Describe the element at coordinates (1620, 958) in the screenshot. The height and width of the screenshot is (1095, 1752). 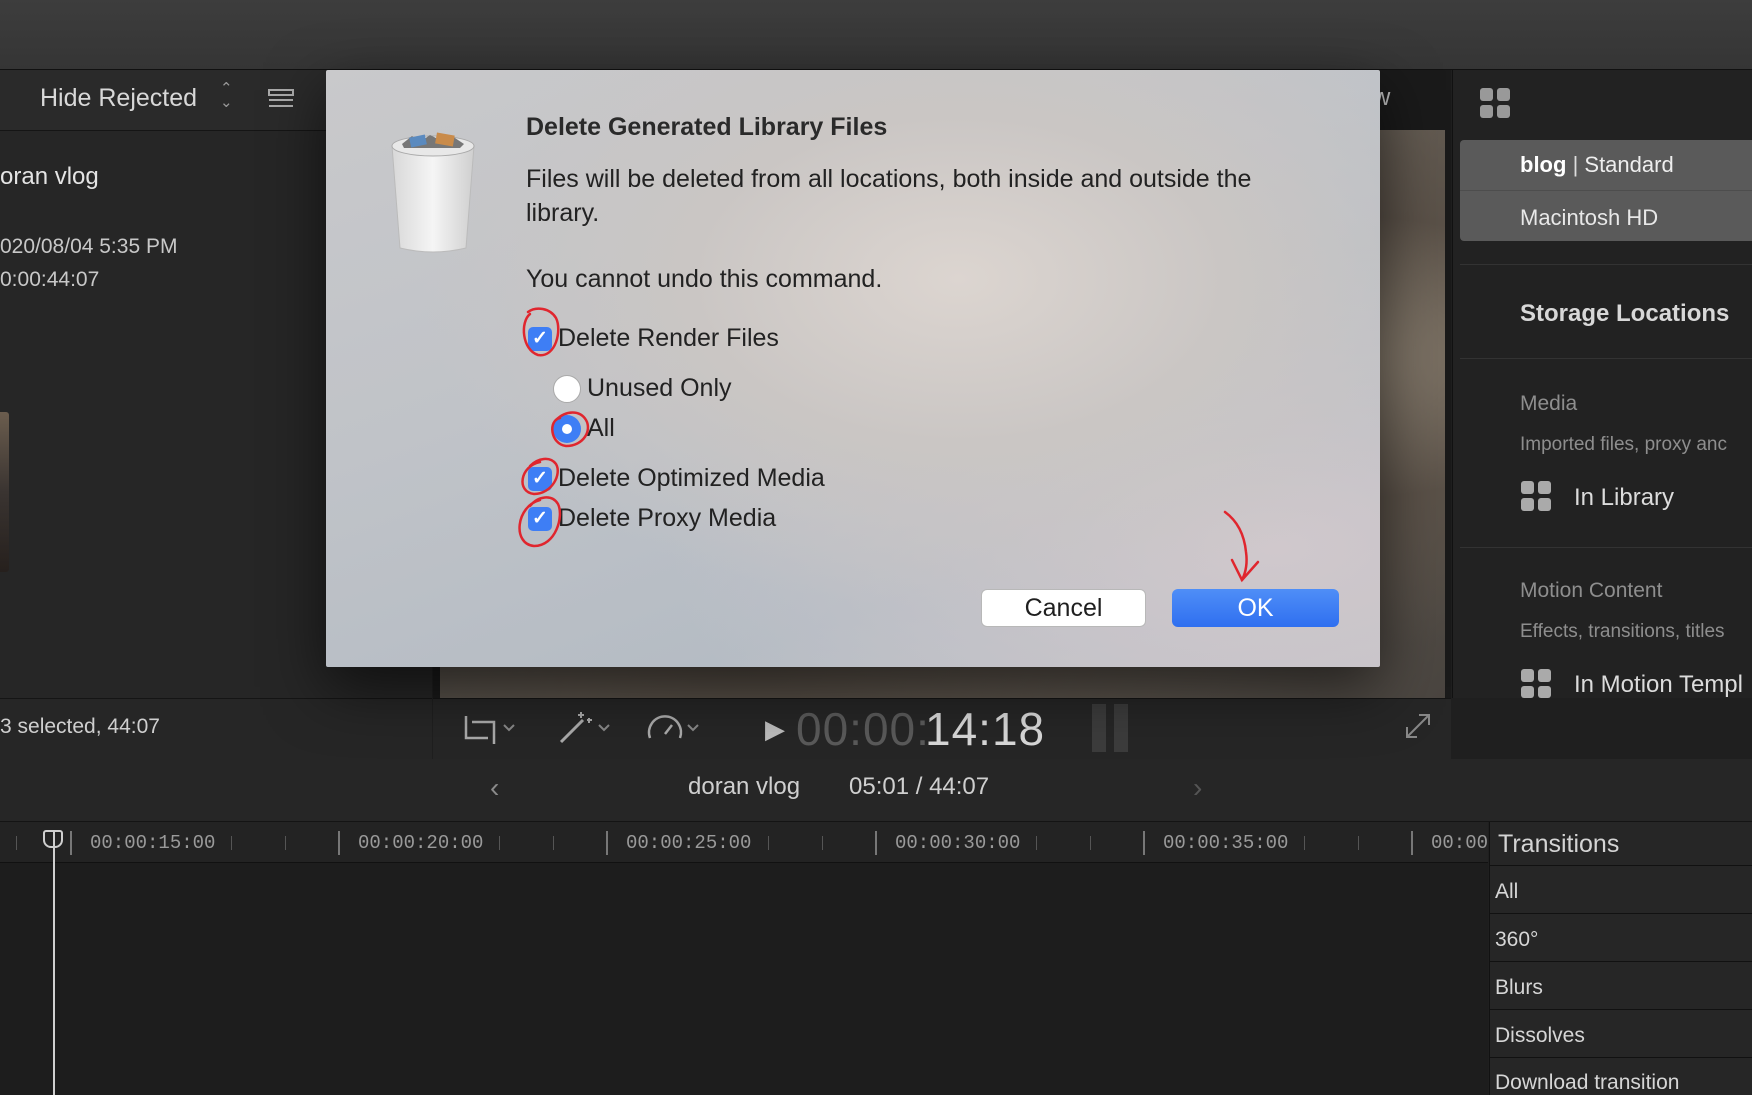
I see `transitions-browser` at that location.